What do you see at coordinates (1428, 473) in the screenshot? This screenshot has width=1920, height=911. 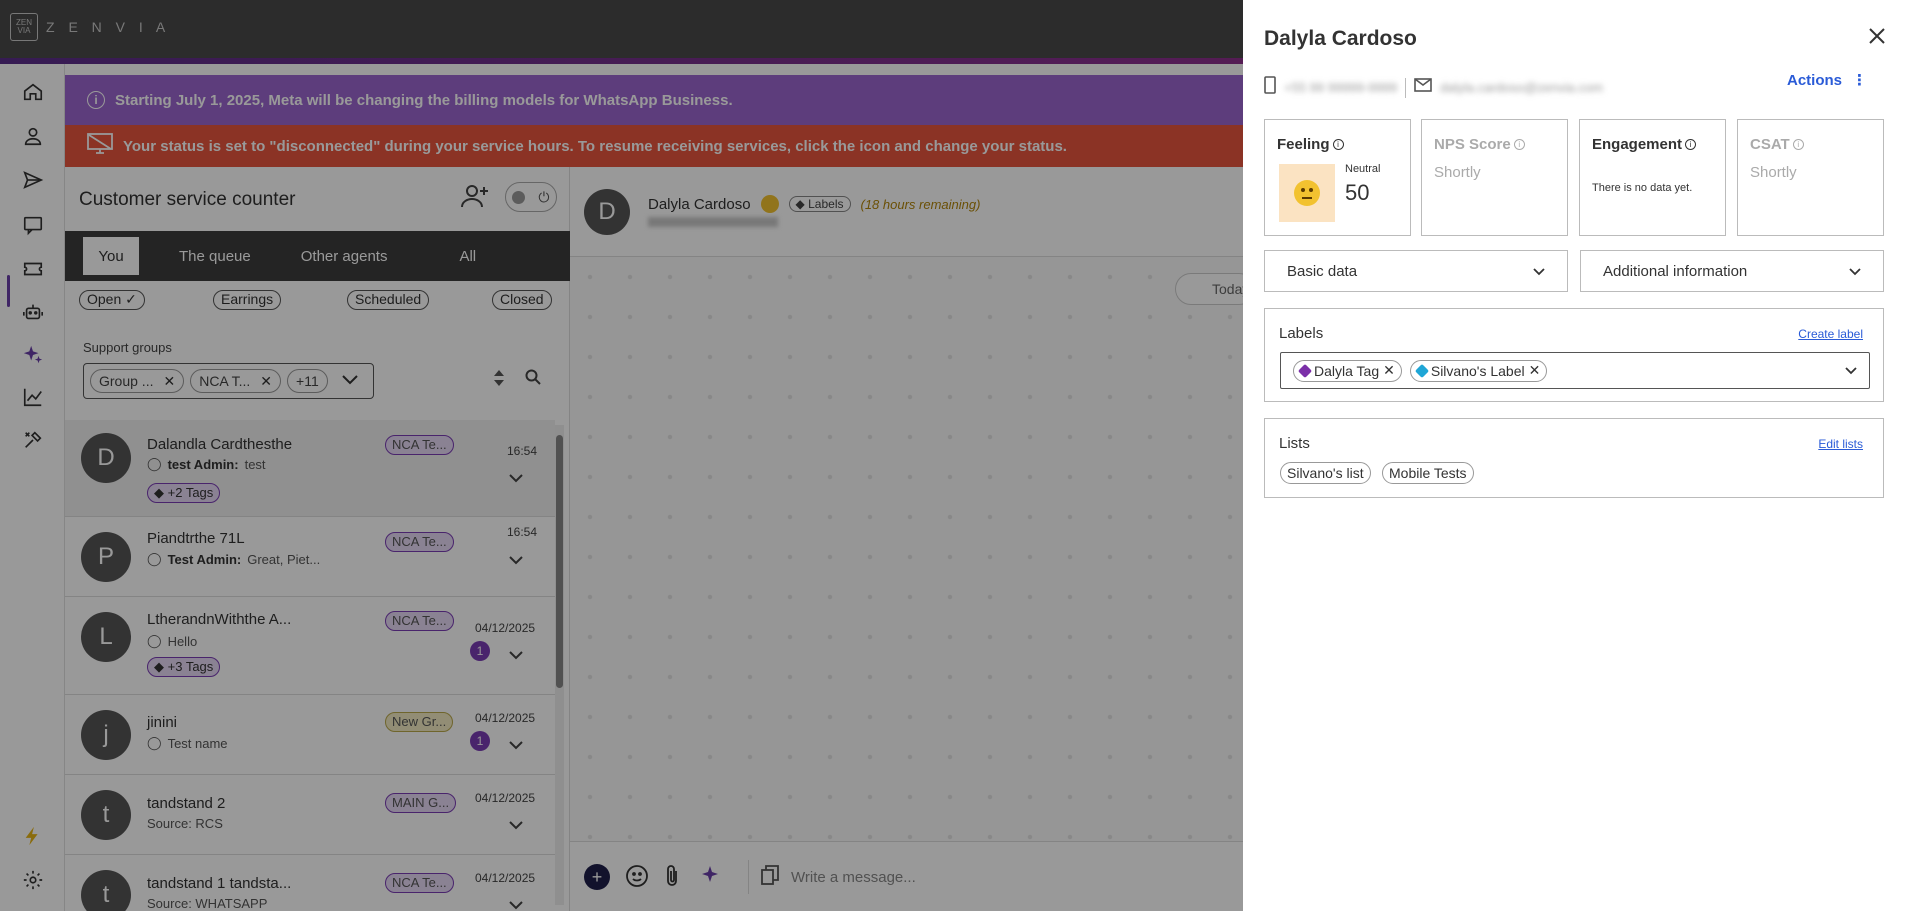 I see `list-chip: Mobile Tests` at bounding box center [1428, 473].